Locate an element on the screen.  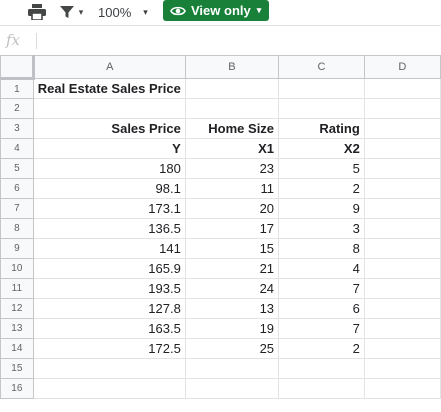
cell-a9: 141 is located at coordinates (109, 248).